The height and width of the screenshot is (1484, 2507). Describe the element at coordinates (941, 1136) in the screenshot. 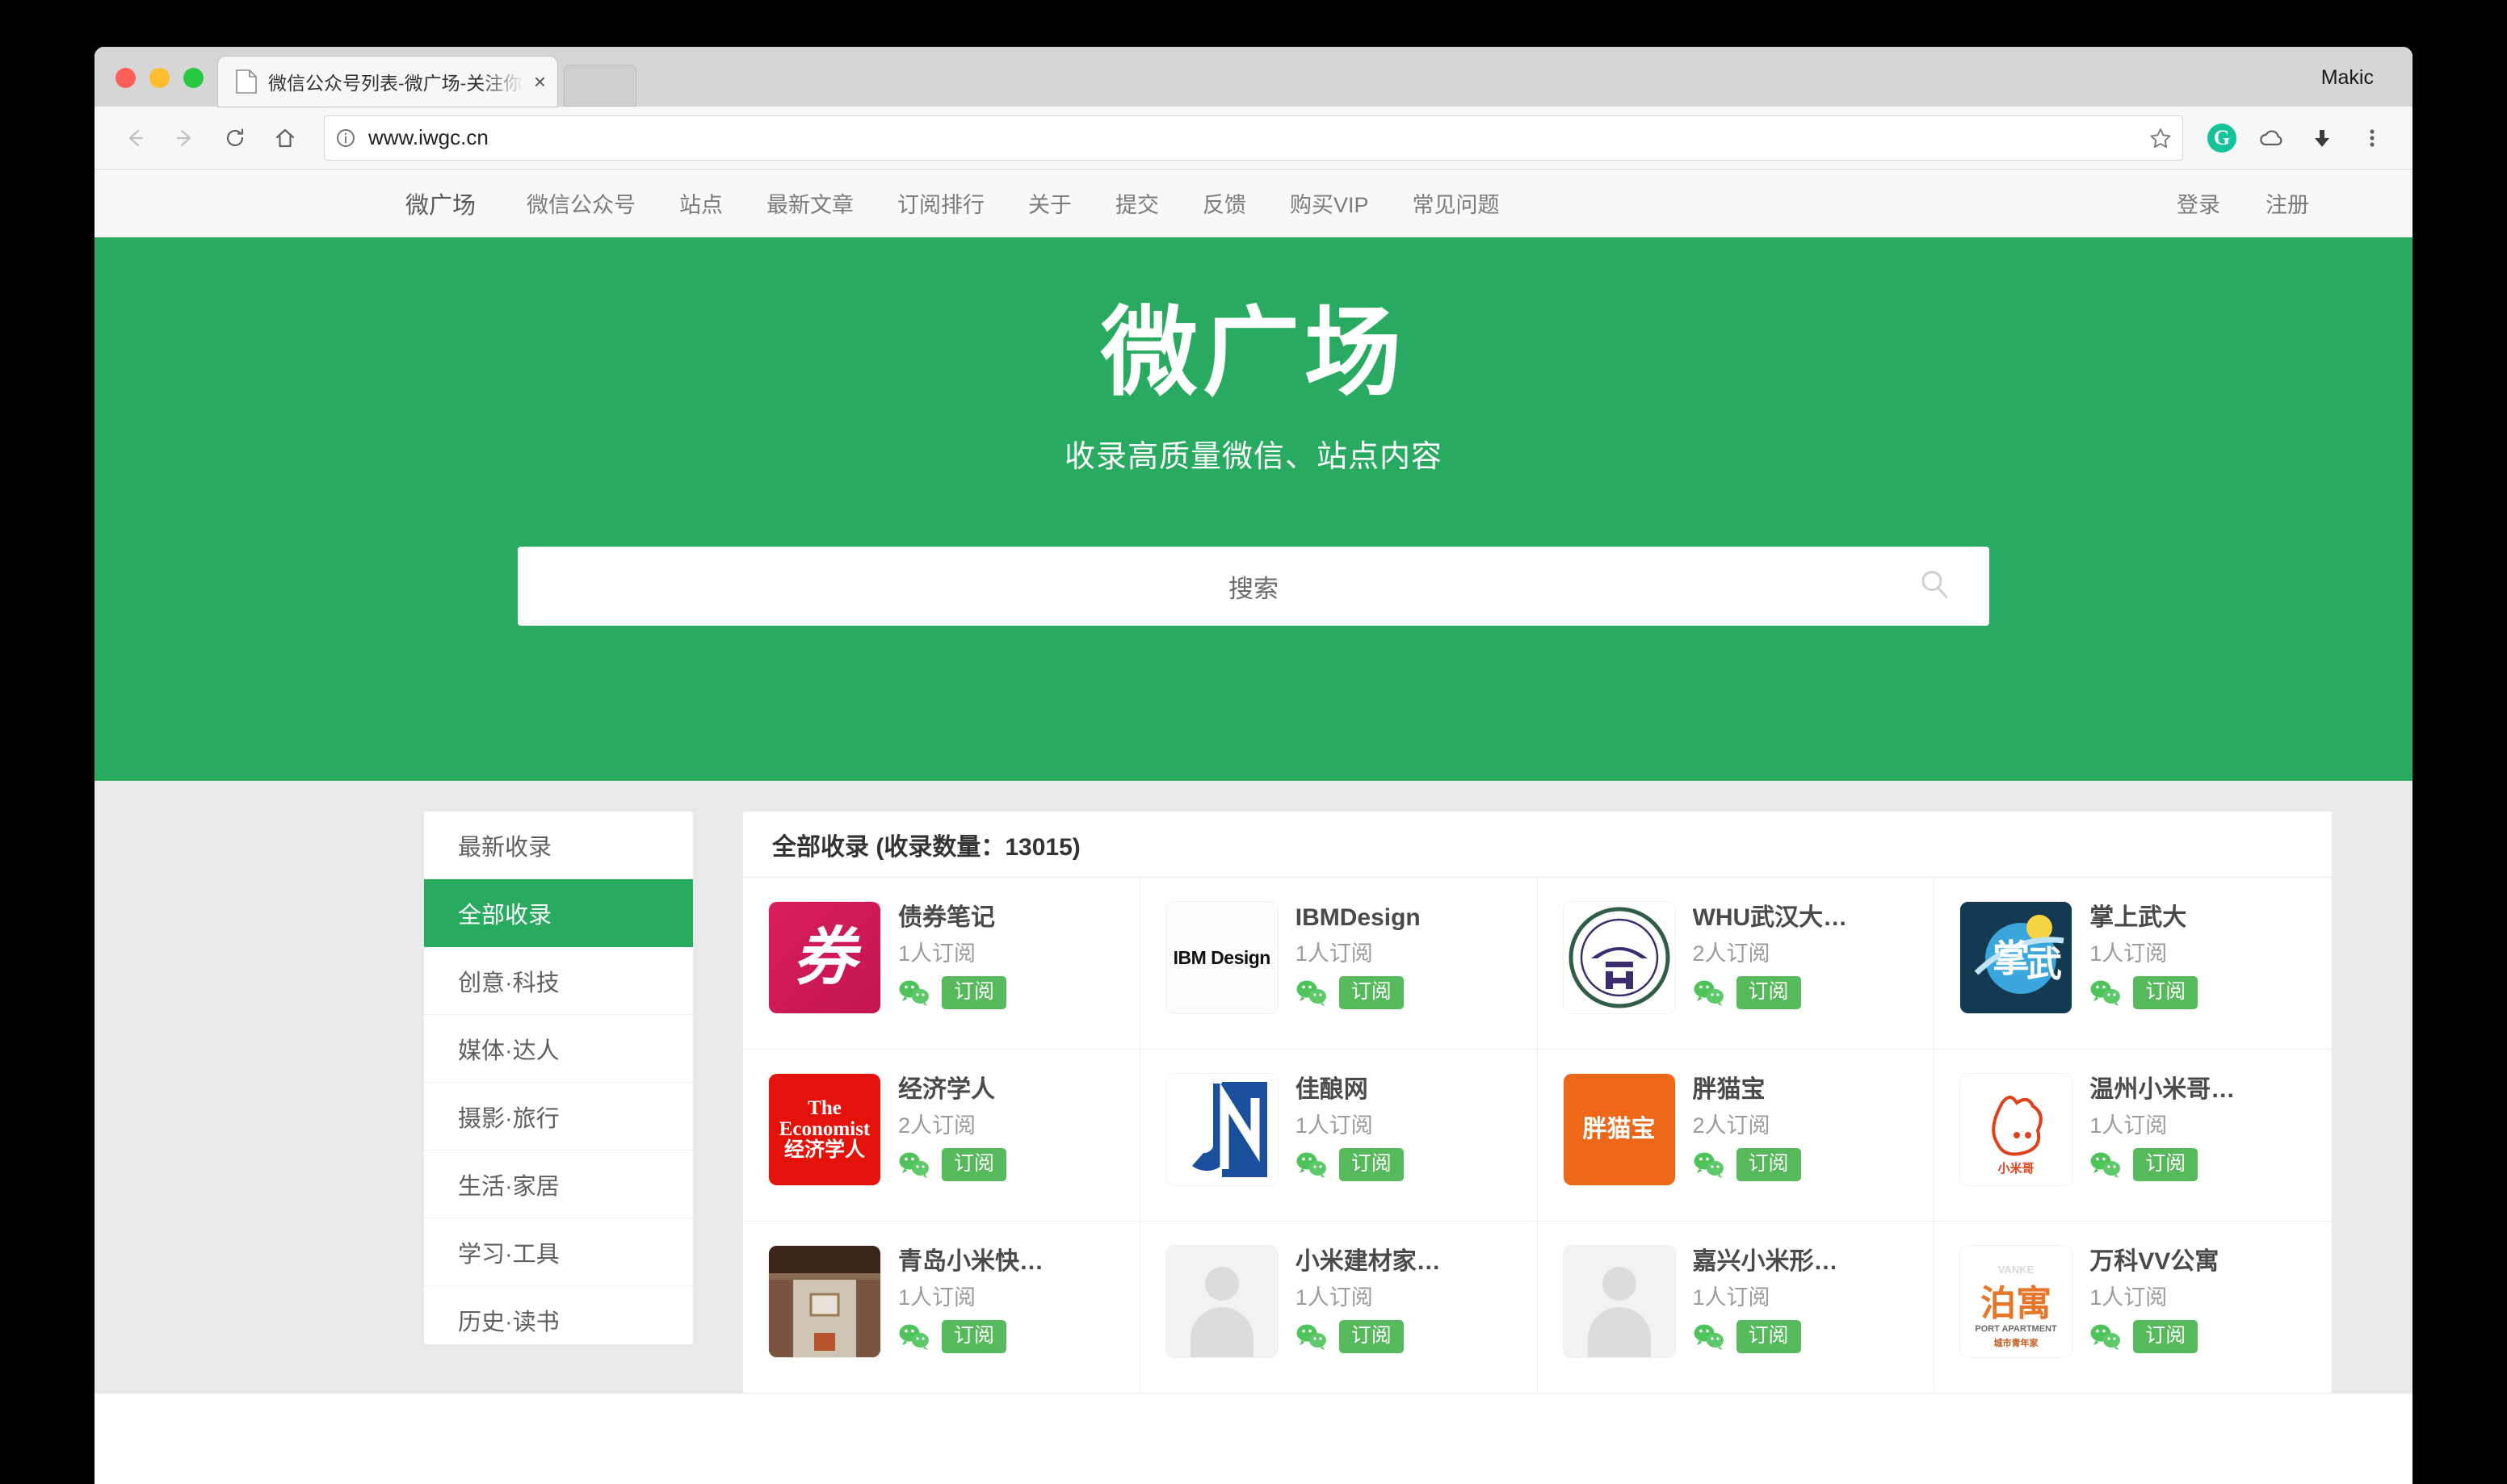

I see `account-card: The Economist 经济学人 经济学人 2人订阅 订阅` at that location.